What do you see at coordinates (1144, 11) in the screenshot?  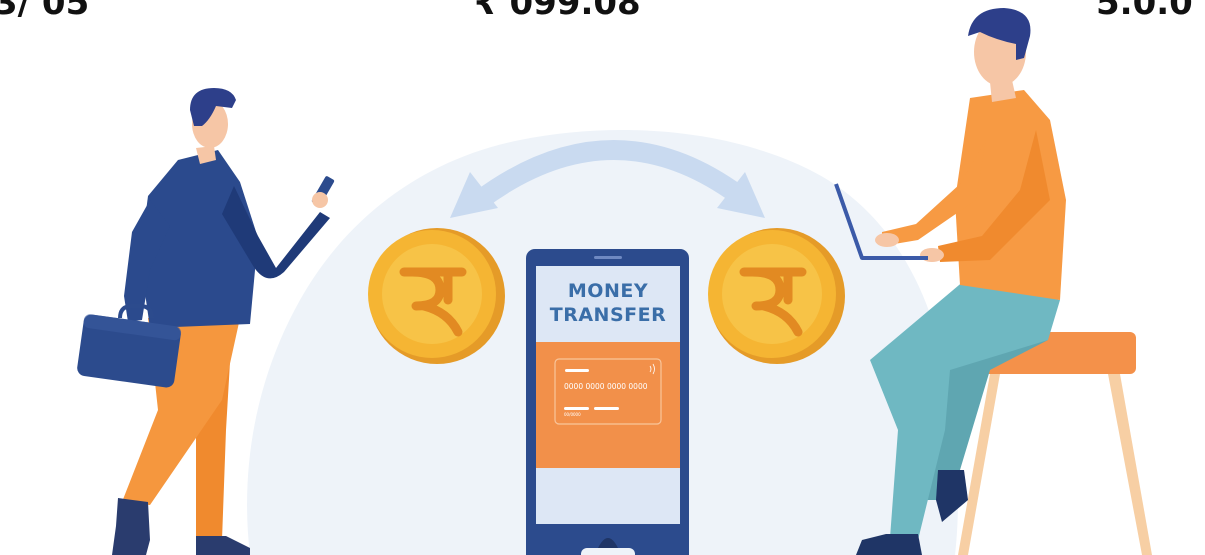 I see `header-right-fragment: 5.0.0` at bounding box center [1144, 11].